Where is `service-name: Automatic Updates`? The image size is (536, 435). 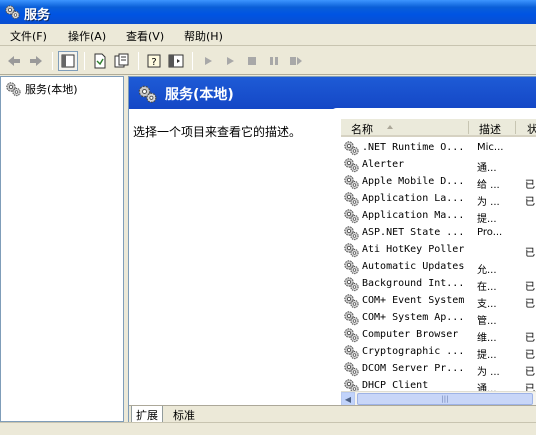 service-name: Automatic Updates is located at coordinates (413, 266).